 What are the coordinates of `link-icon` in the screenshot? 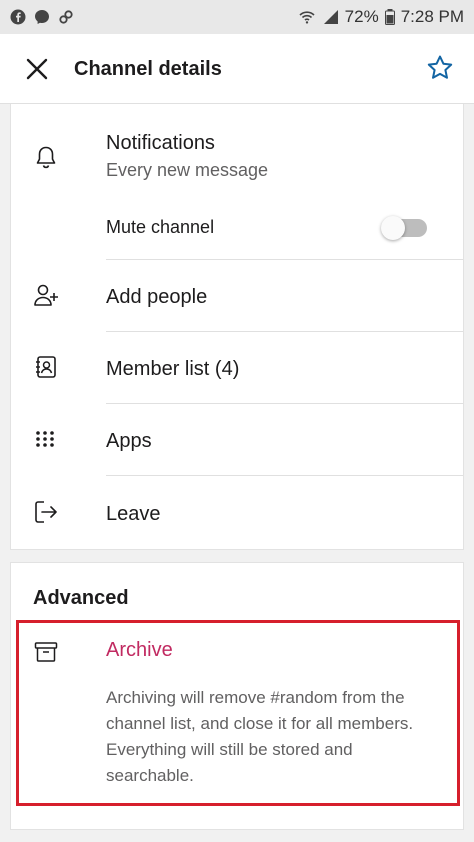 It's located at (66, 17).